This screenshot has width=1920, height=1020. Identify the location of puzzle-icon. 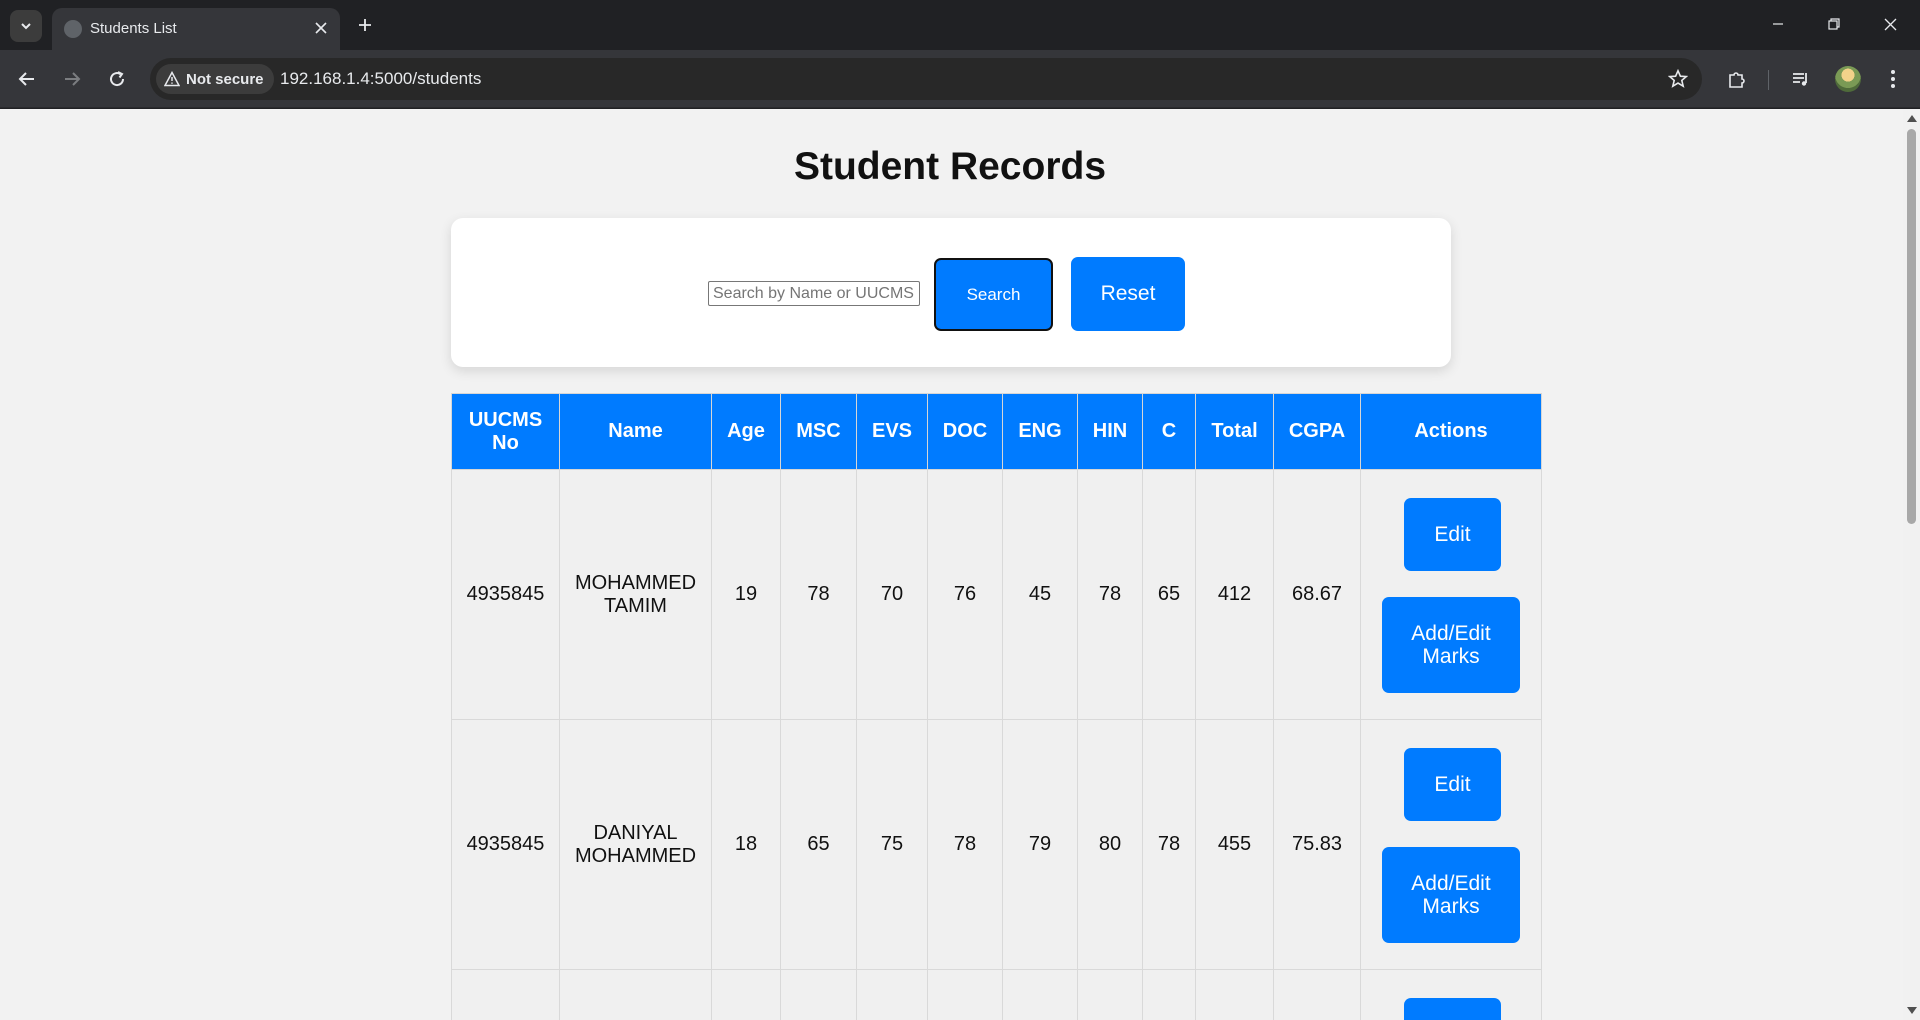
(1737, 80).